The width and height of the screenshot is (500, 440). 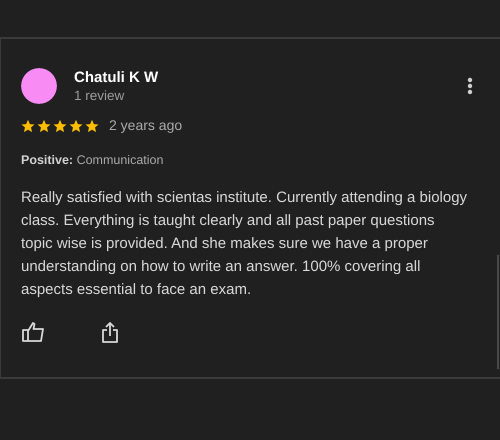 I want to click on avatar, so click(x=39, y=86).